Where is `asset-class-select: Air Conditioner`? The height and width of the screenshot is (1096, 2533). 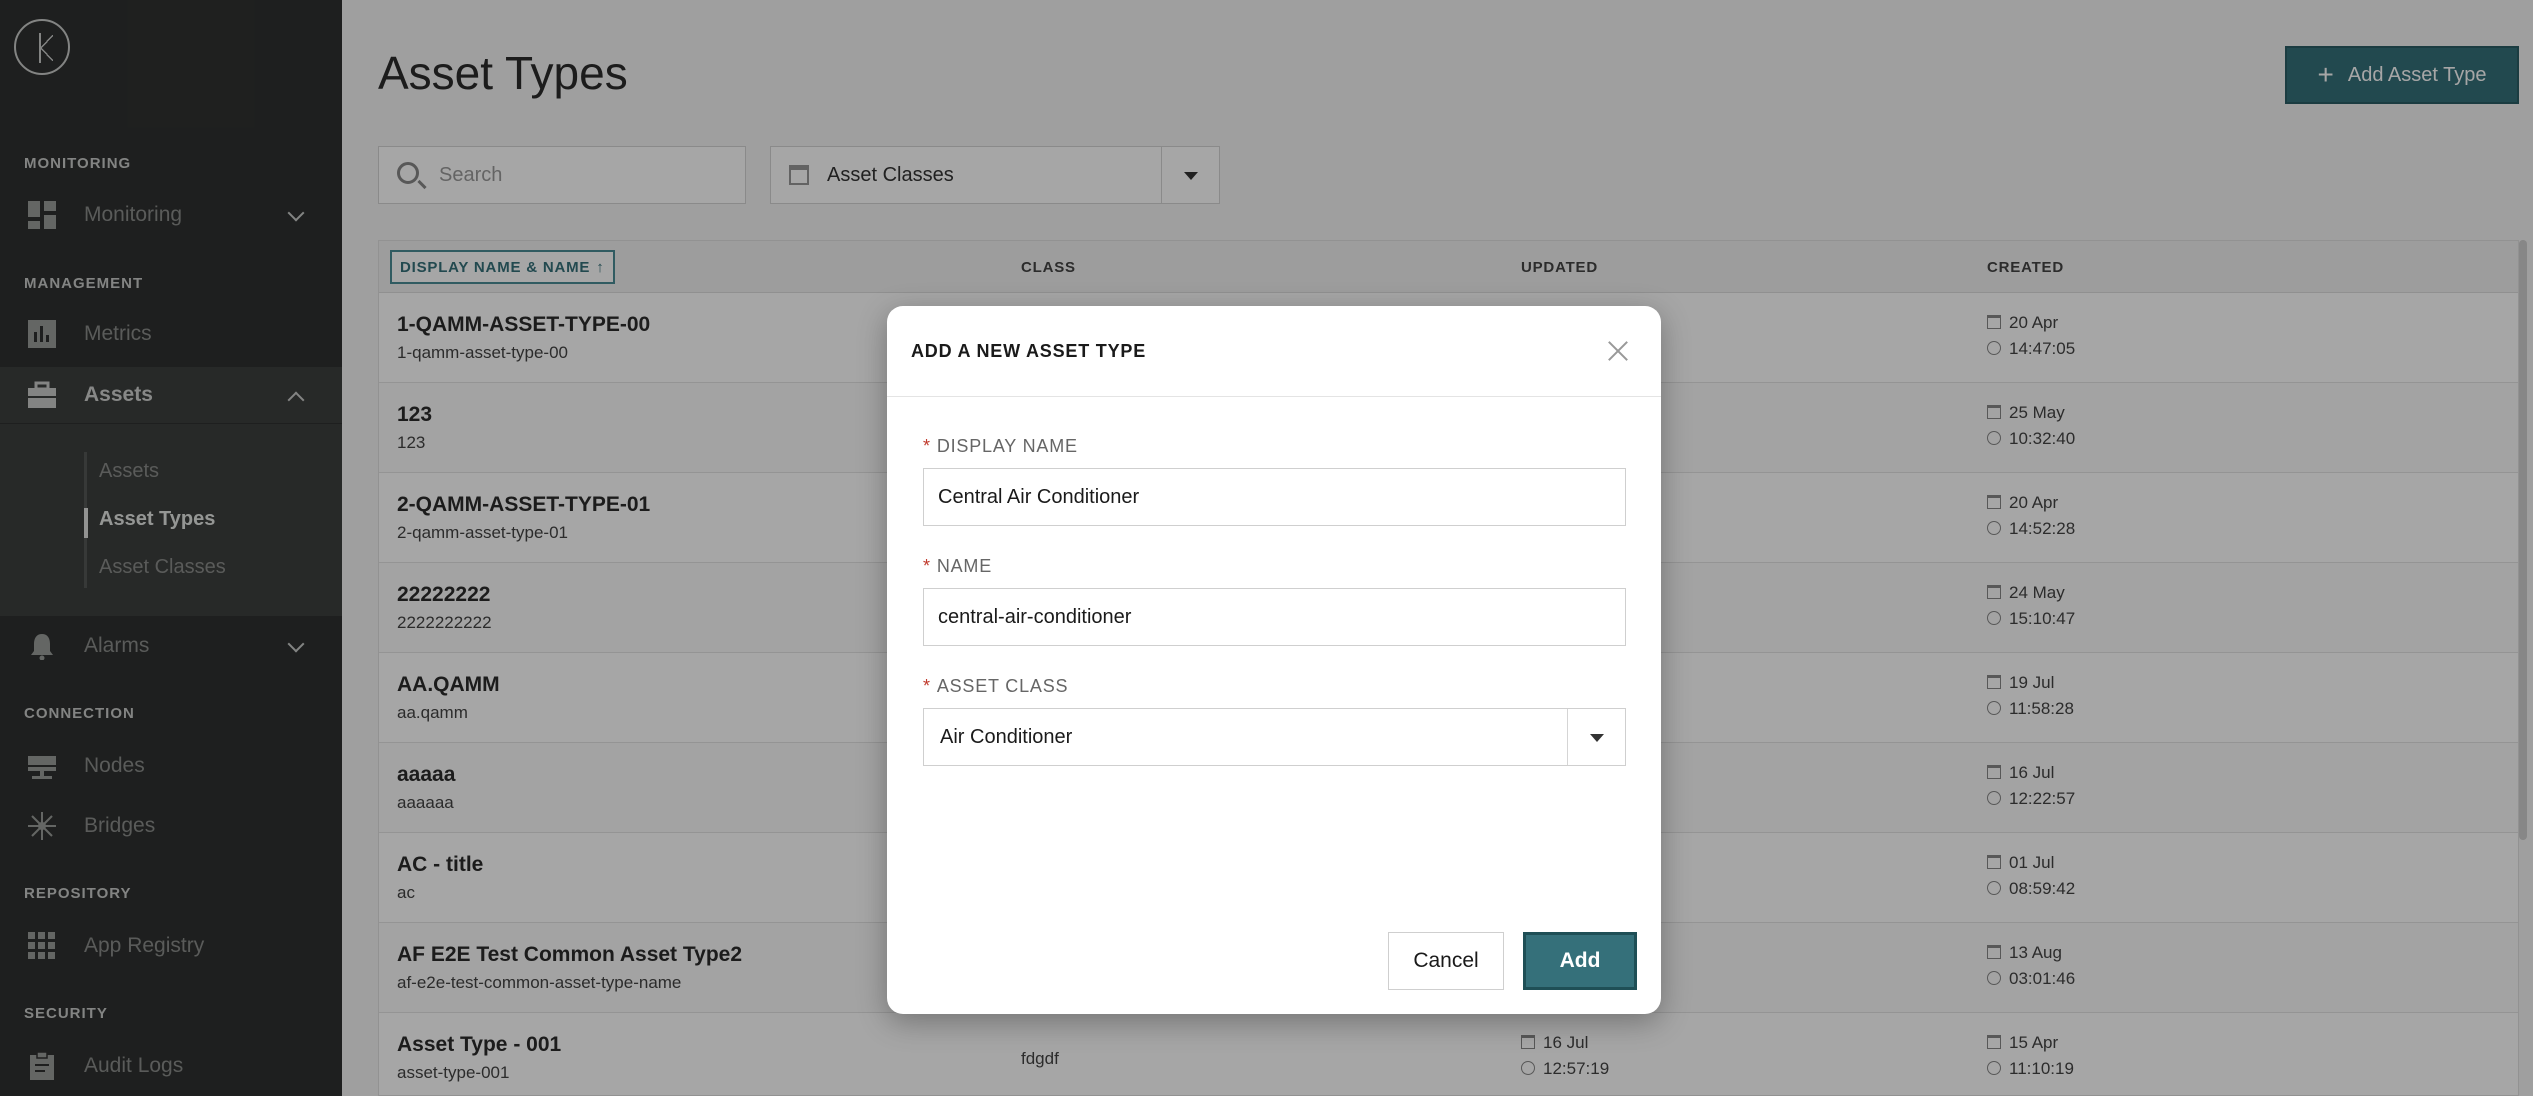 asset-class-select: Air Conditioner is located at coordinates (1274, 737).